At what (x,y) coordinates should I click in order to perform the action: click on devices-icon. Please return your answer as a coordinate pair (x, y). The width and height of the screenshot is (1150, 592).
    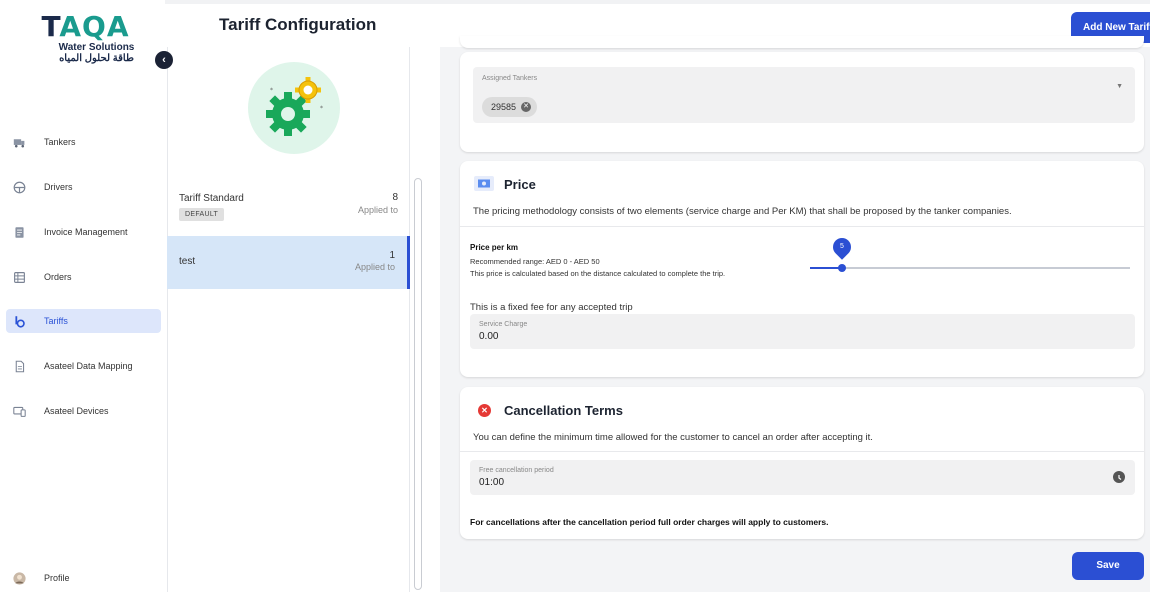
    Looking at the image, I should click on (19, 411).